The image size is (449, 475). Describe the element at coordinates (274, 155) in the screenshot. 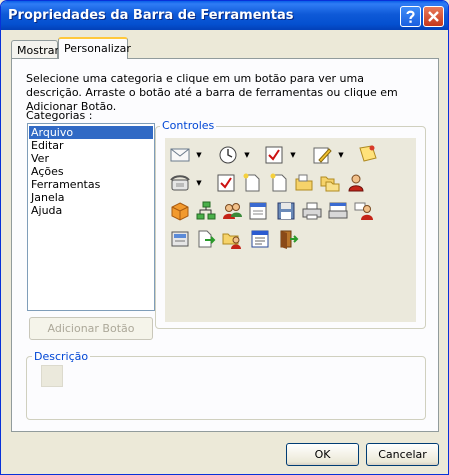

I see `checkmark-page-icon` at that location.